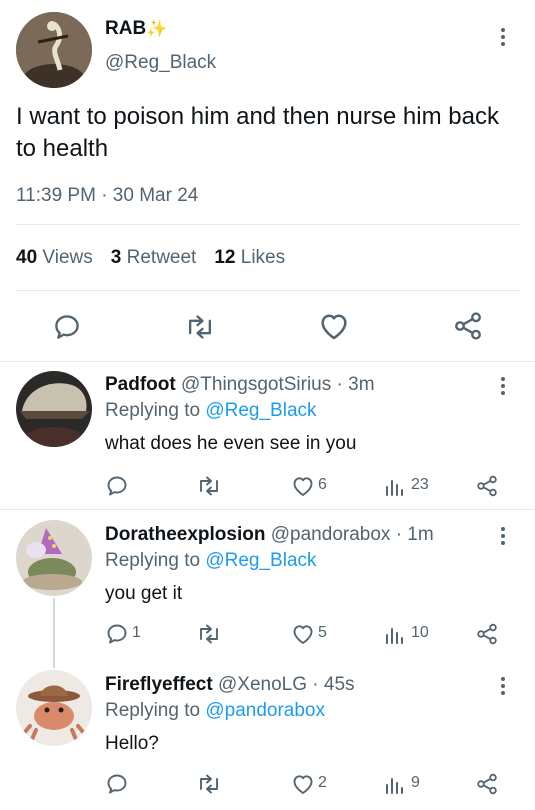 Image resolution: width=535 pixels, height=810 pixels. What do you see at coordinates (415, 534) in the screenshot?
I see `timestamp: · 1m` at bounding box center [415, 534].